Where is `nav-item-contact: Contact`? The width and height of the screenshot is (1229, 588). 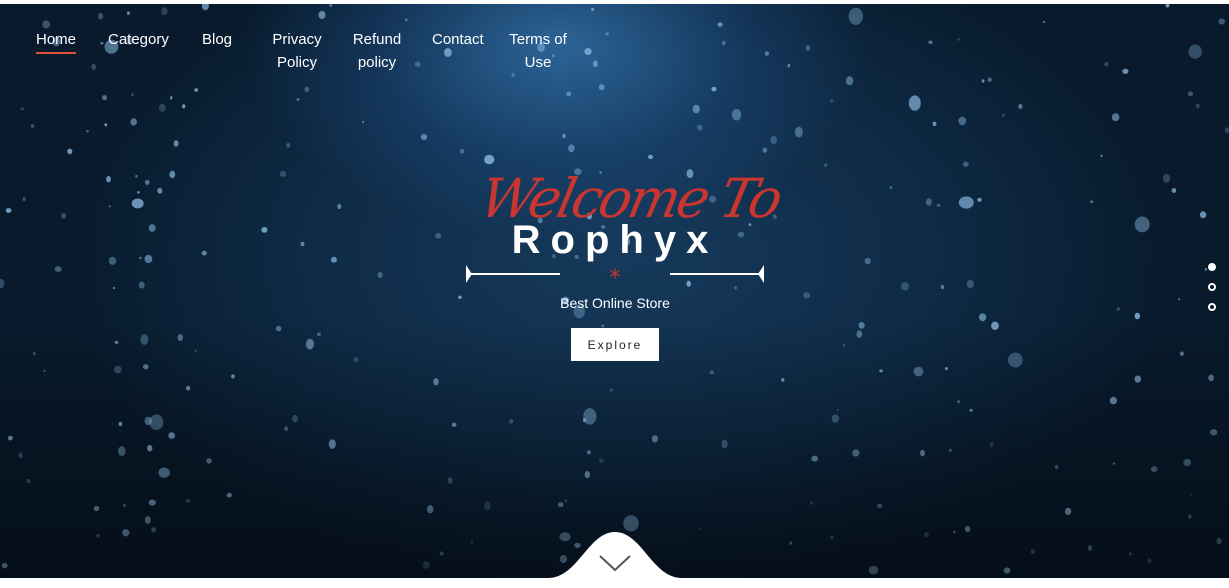
nav-item-contact: Contact is located at coordinates (458, 39).